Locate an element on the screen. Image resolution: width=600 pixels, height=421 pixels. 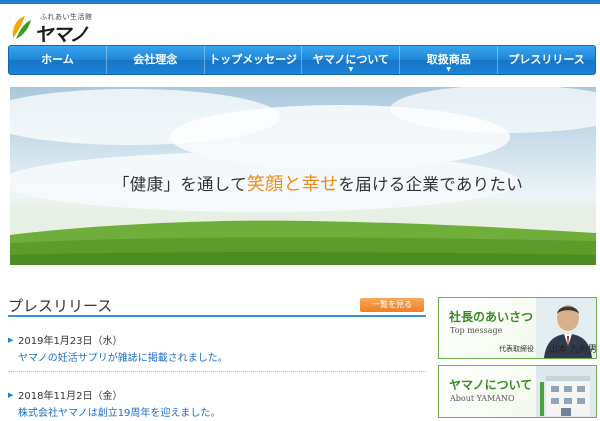
ceo-role: 代表取締役 is located at coordinates (516, 349).